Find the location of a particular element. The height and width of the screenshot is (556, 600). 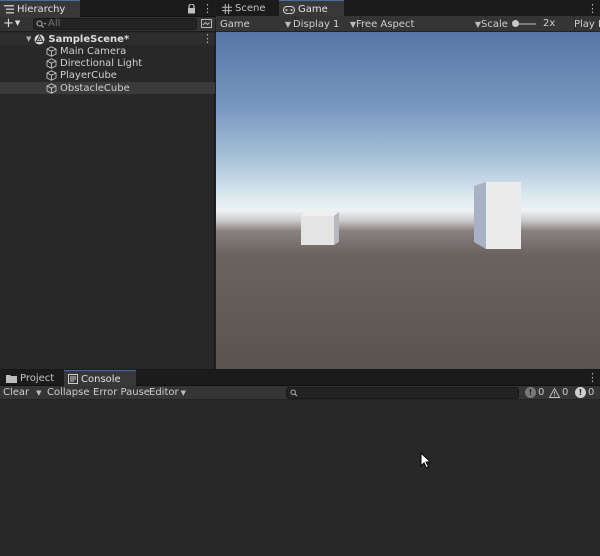

bottom-tab-strip: Project Console ⋮ is located at coordinates (300, 378).